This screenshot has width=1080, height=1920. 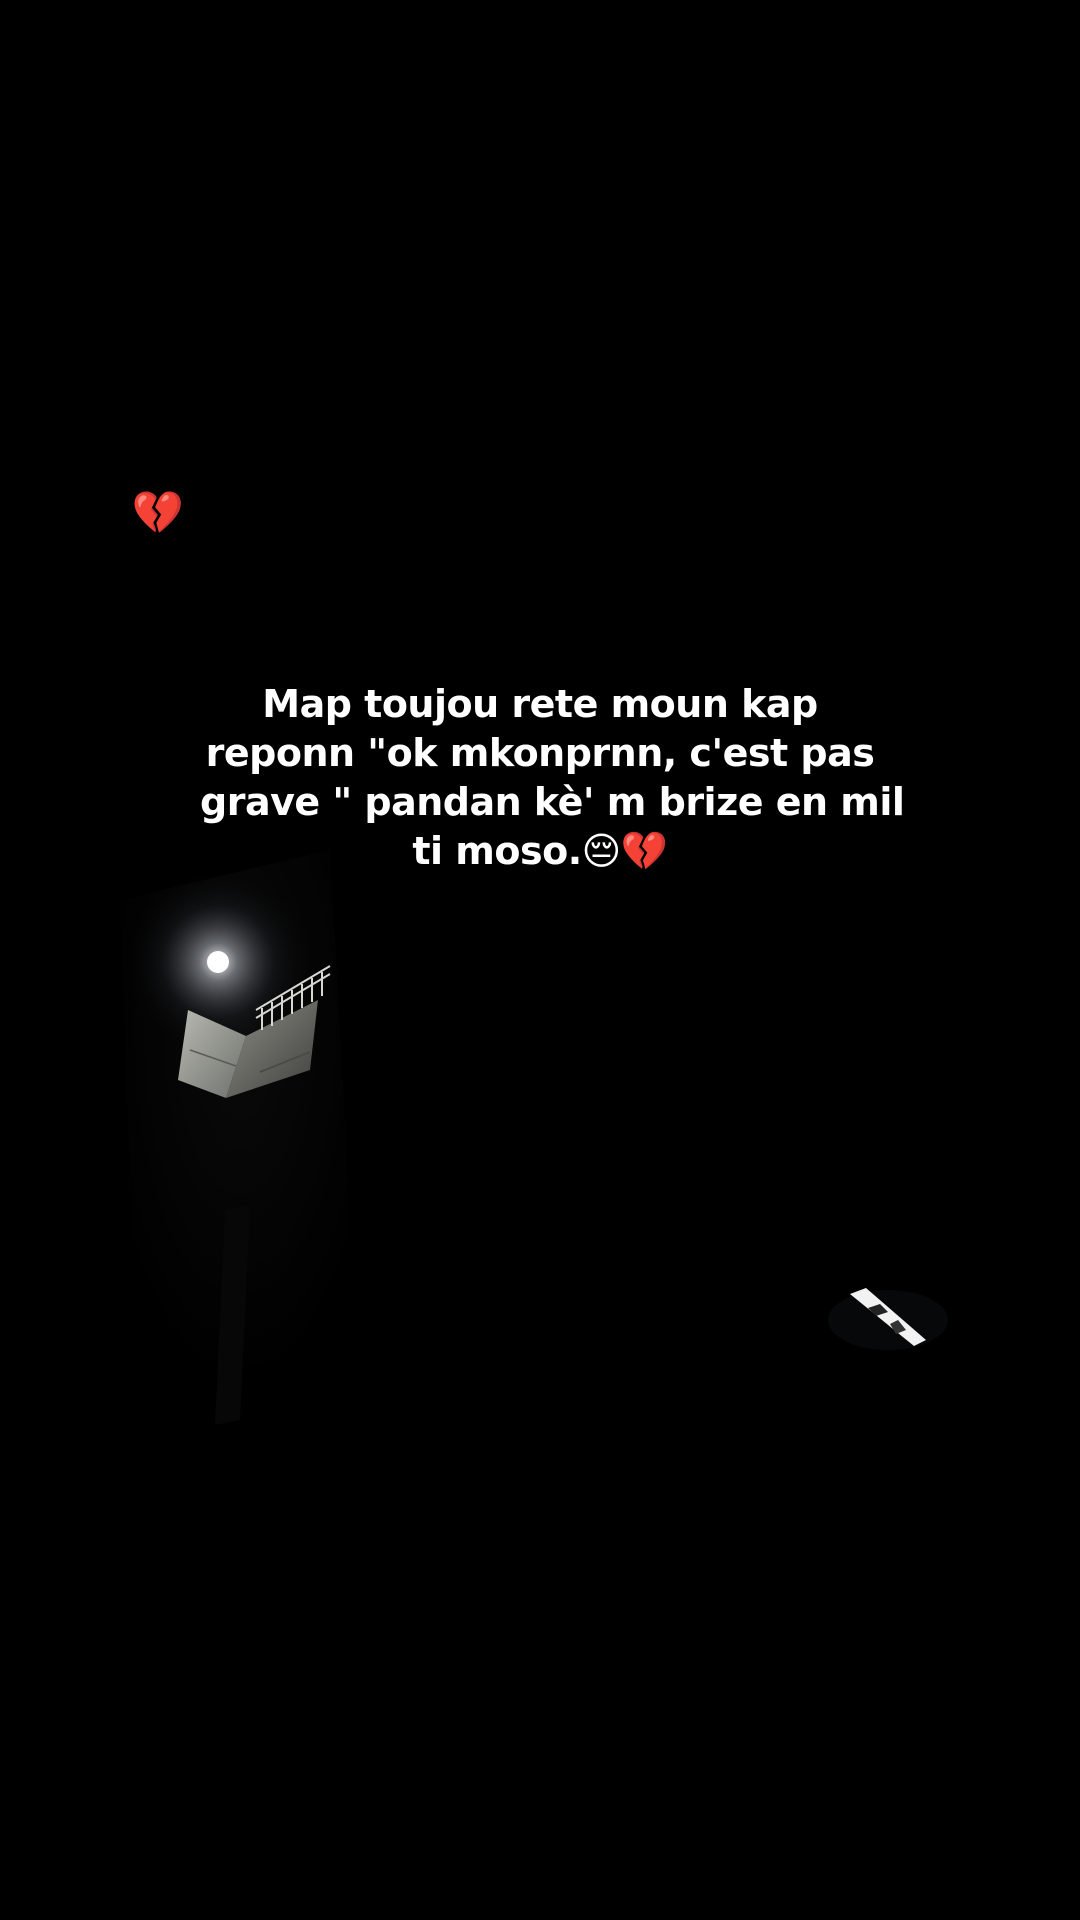 I want to click on street-lamp, so click(x=218, y=962).